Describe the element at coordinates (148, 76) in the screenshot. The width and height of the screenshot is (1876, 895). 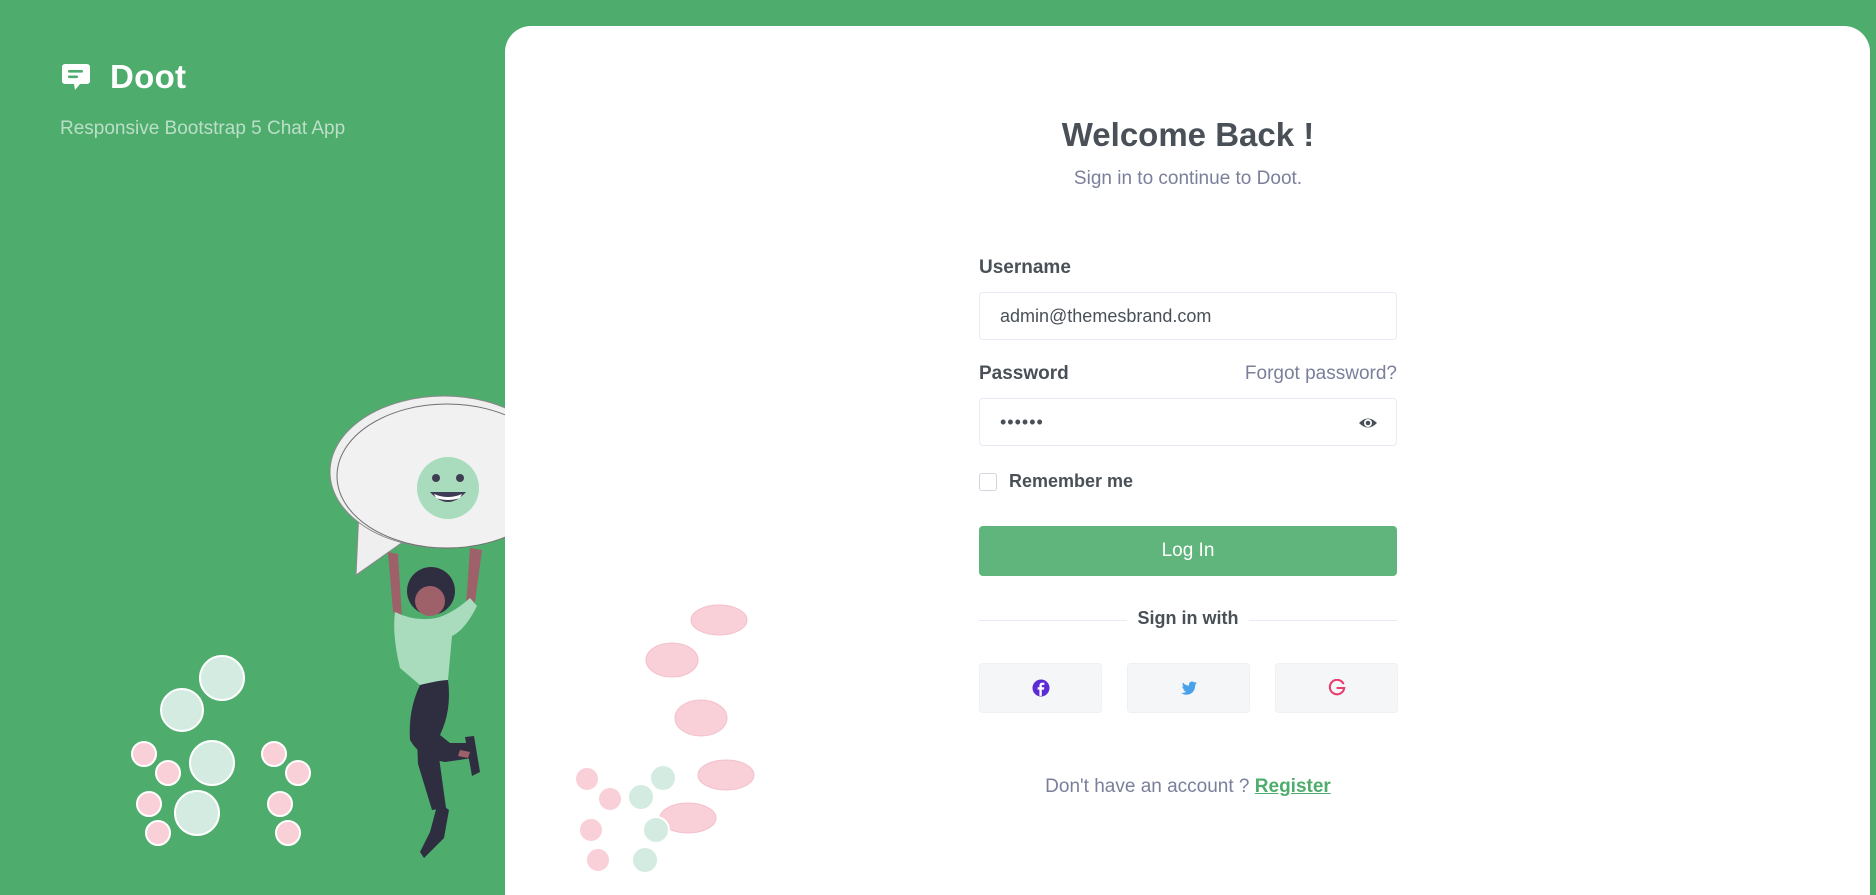
I see `brand-name: Doot` at that location.